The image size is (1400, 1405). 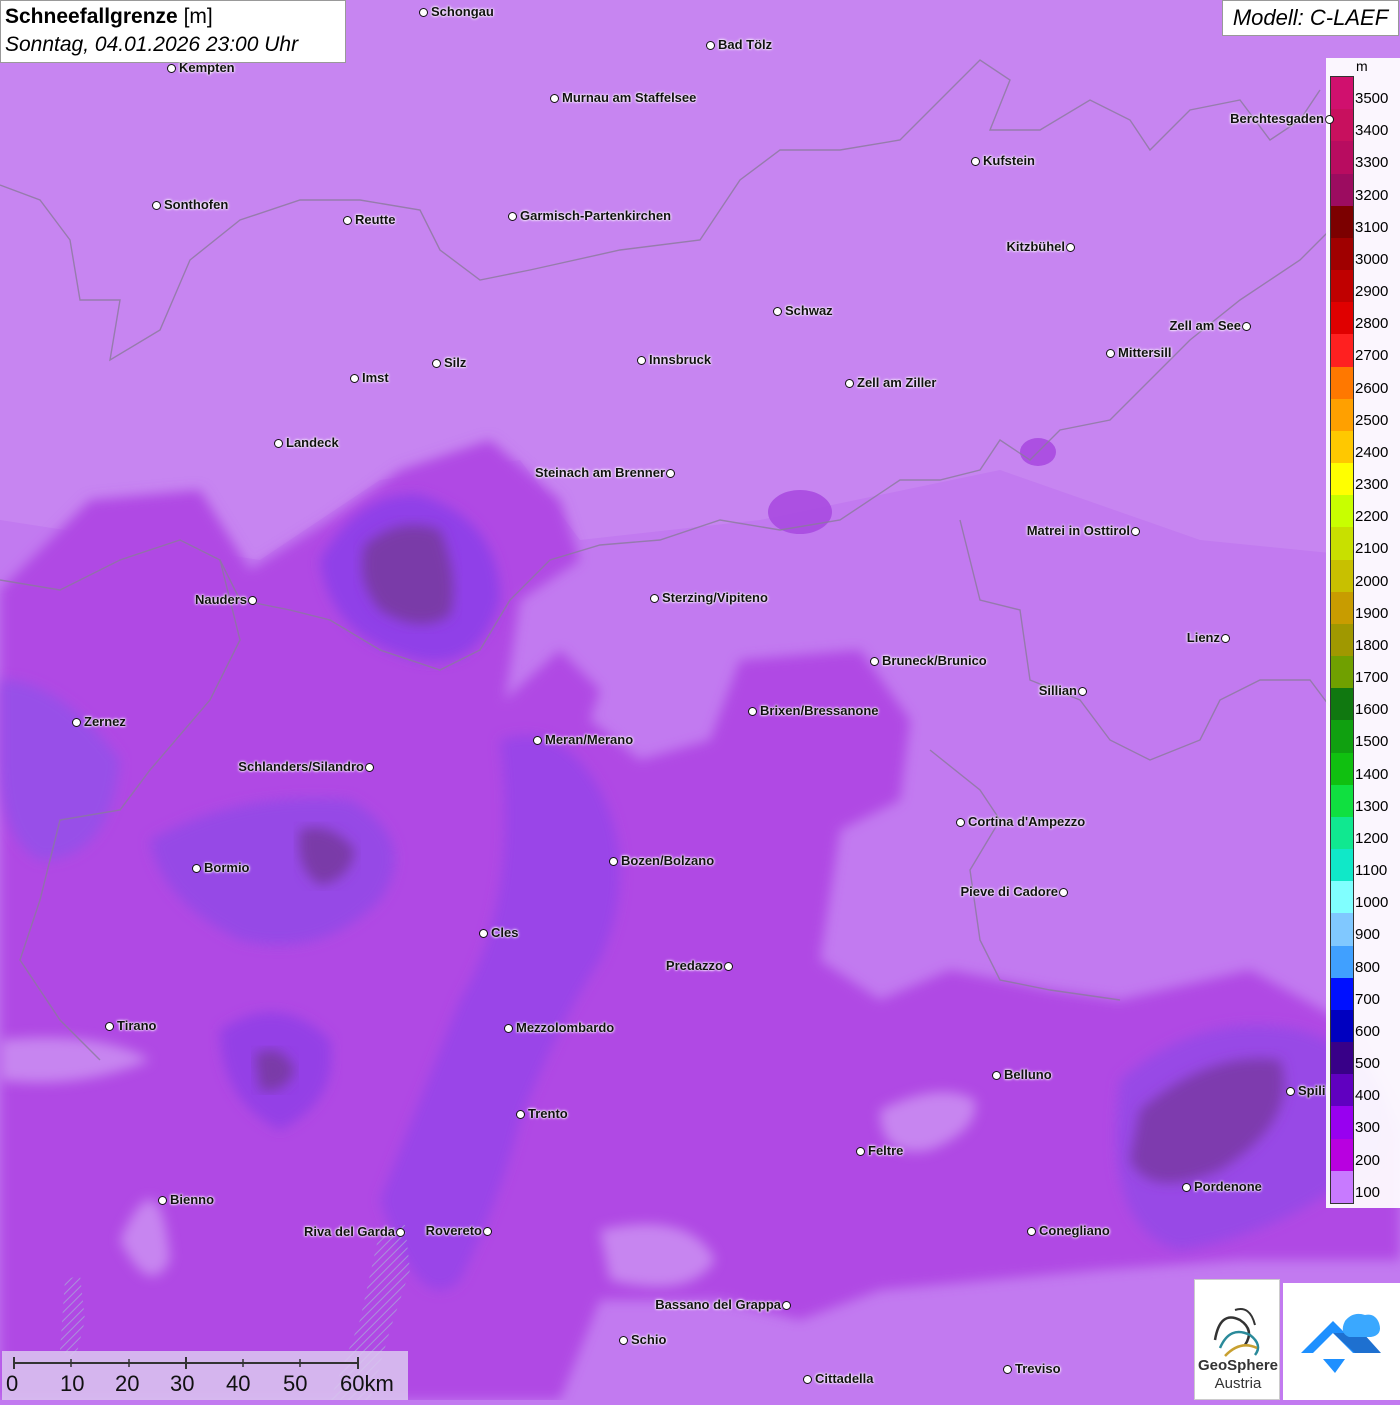 What do you see at coordinates (649, 1339) in the screenshot?
I see `city-label-schio: Schio` at bounding box center [649, 1339].